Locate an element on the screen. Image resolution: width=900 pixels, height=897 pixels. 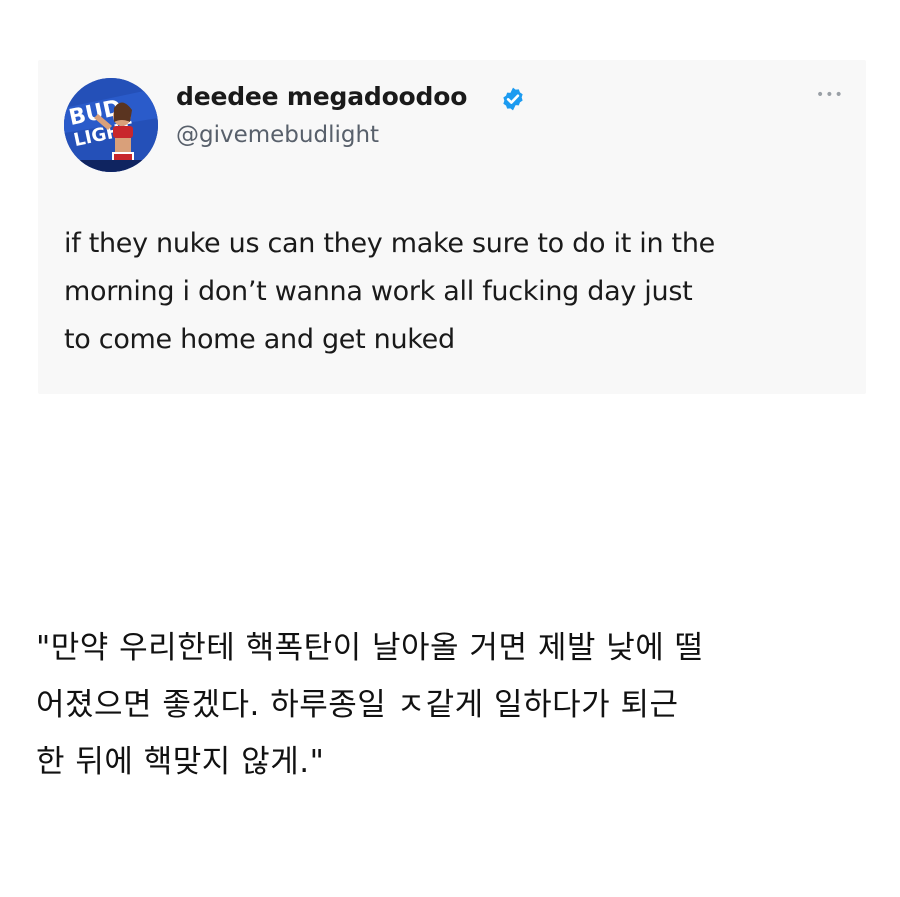
translation-line: 어졌으면 좋겠다. 하루종일 ㅈ같게 일하다가 퇴근 is located at coordinates (357, 705).